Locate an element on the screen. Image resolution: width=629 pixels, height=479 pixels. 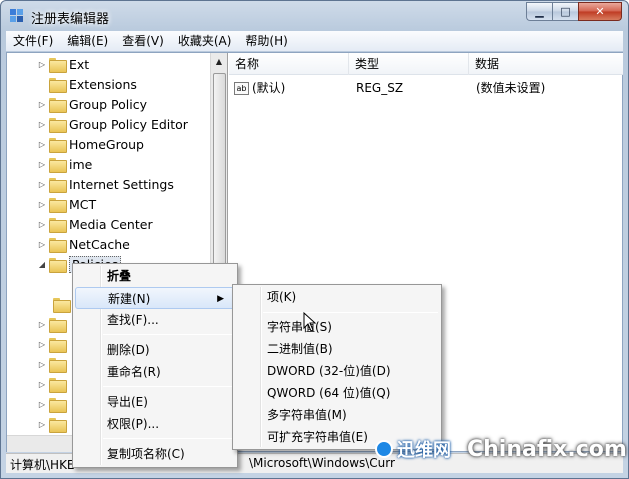
tree-item-ext: ▷ Ext is located at coordinates (63, 64).